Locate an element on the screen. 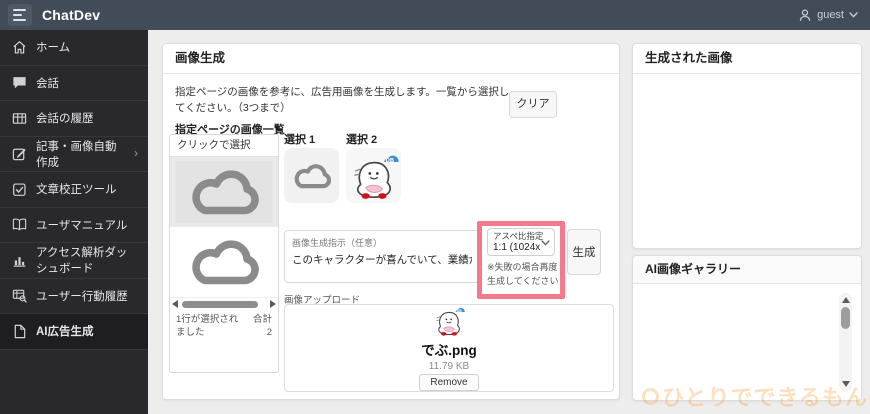 Image resolution: width=870 pixels, height=414 pixels. sidebar-item-proofread: 文章校正ツール is located at coordinates (74, 190).